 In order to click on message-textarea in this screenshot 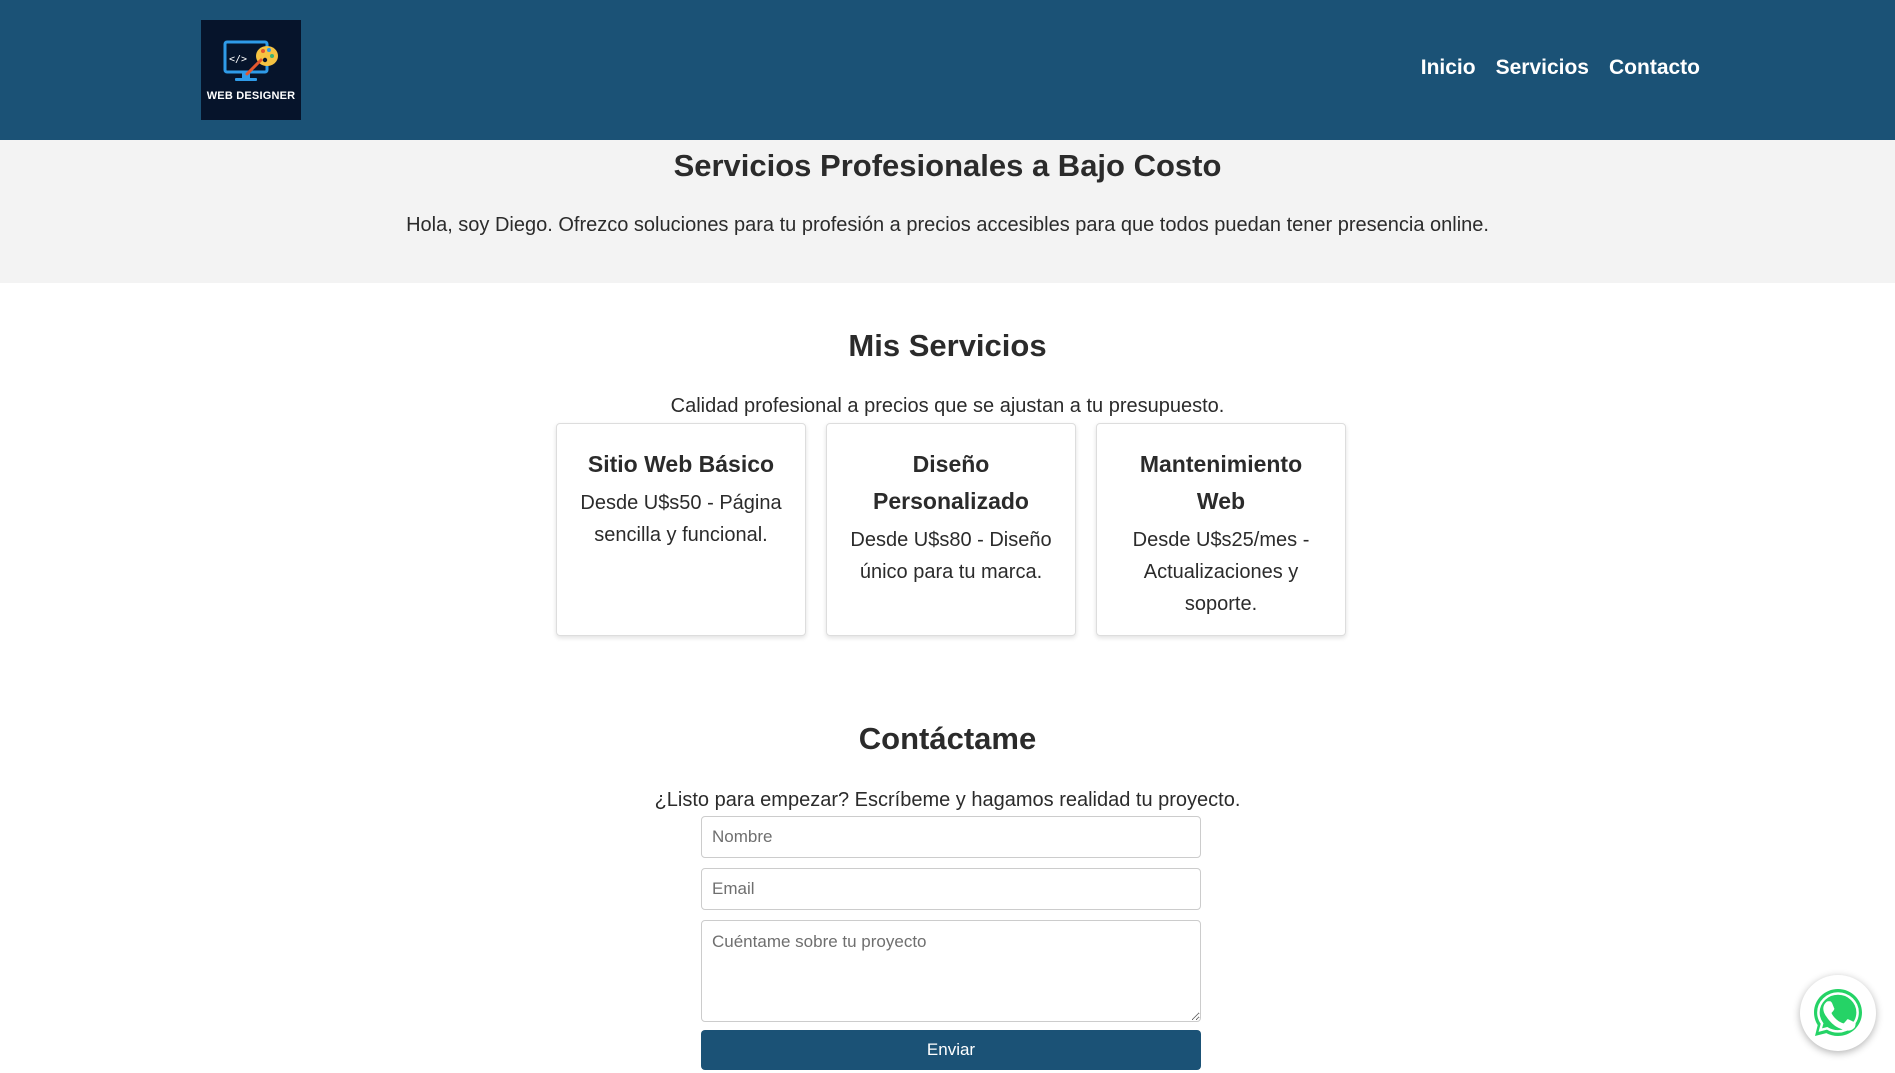, I will do `click(951, 971)`.